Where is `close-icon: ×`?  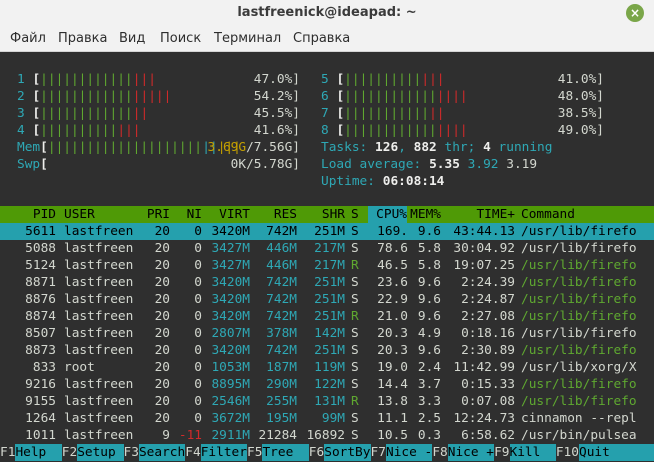 close-icon: × is located at coordinates (635, 13).